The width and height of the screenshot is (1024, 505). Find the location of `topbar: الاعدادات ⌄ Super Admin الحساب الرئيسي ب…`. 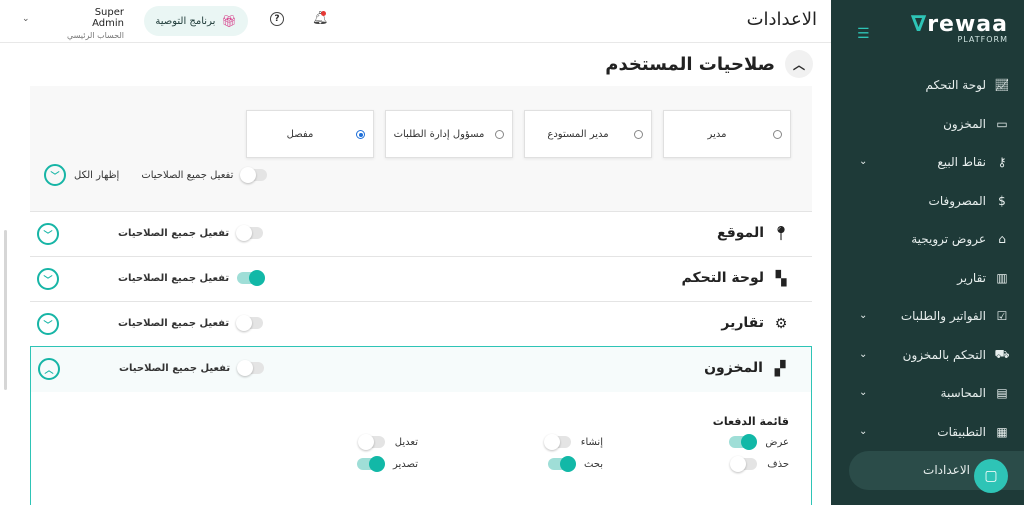

topbar: الاعدادات ⌄ Super Admin الحساب الرئيسي ب… is located at coordinates (415, 21).